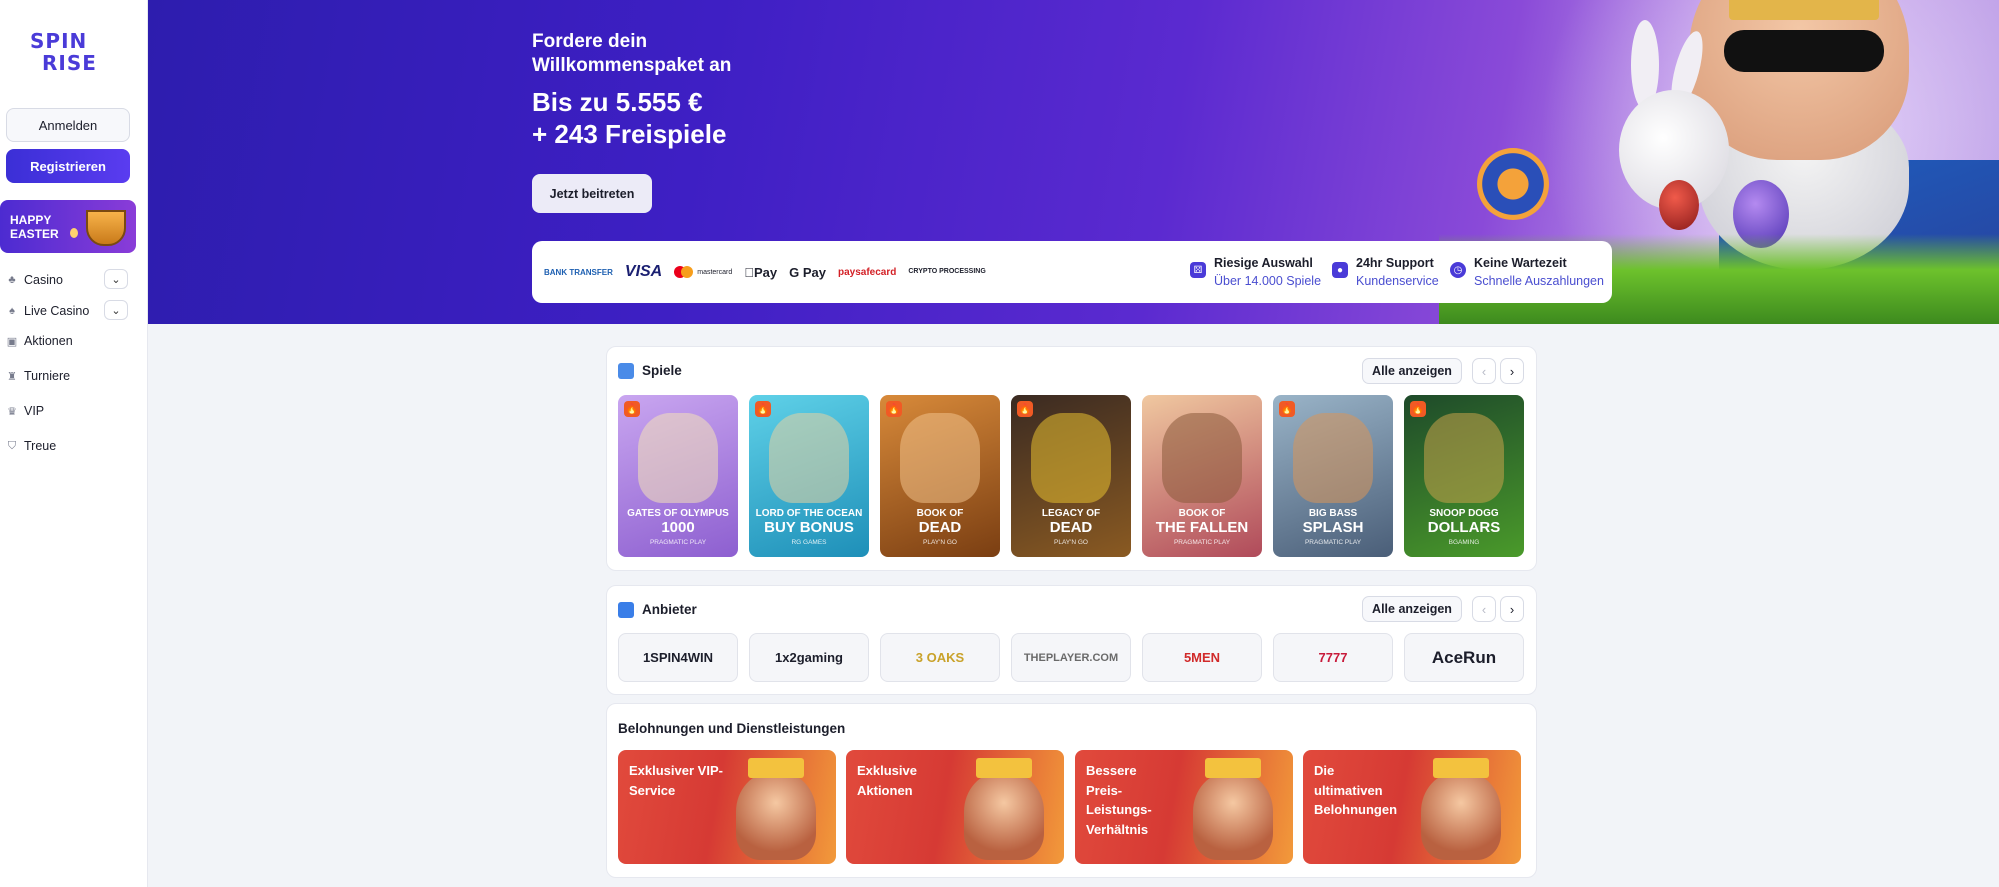 This screenshot has width=1999, height=887. Describe the element at coordinates (68, 125) in the screenshot. I see `login-button: Anmelden` at that location.